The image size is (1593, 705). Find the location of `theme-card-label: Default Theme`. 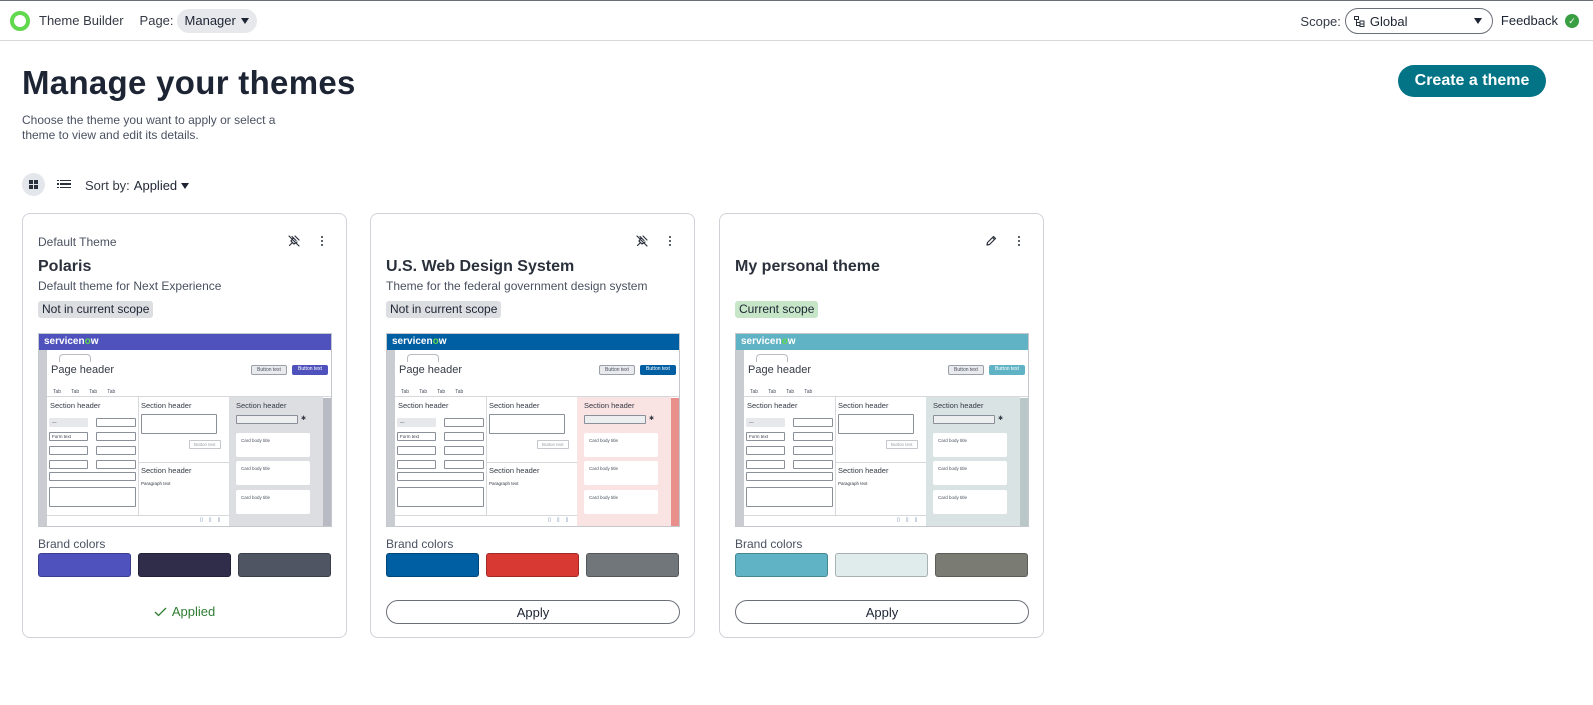

theme-card-label: Default Theme is located at coordinates (77, 242).